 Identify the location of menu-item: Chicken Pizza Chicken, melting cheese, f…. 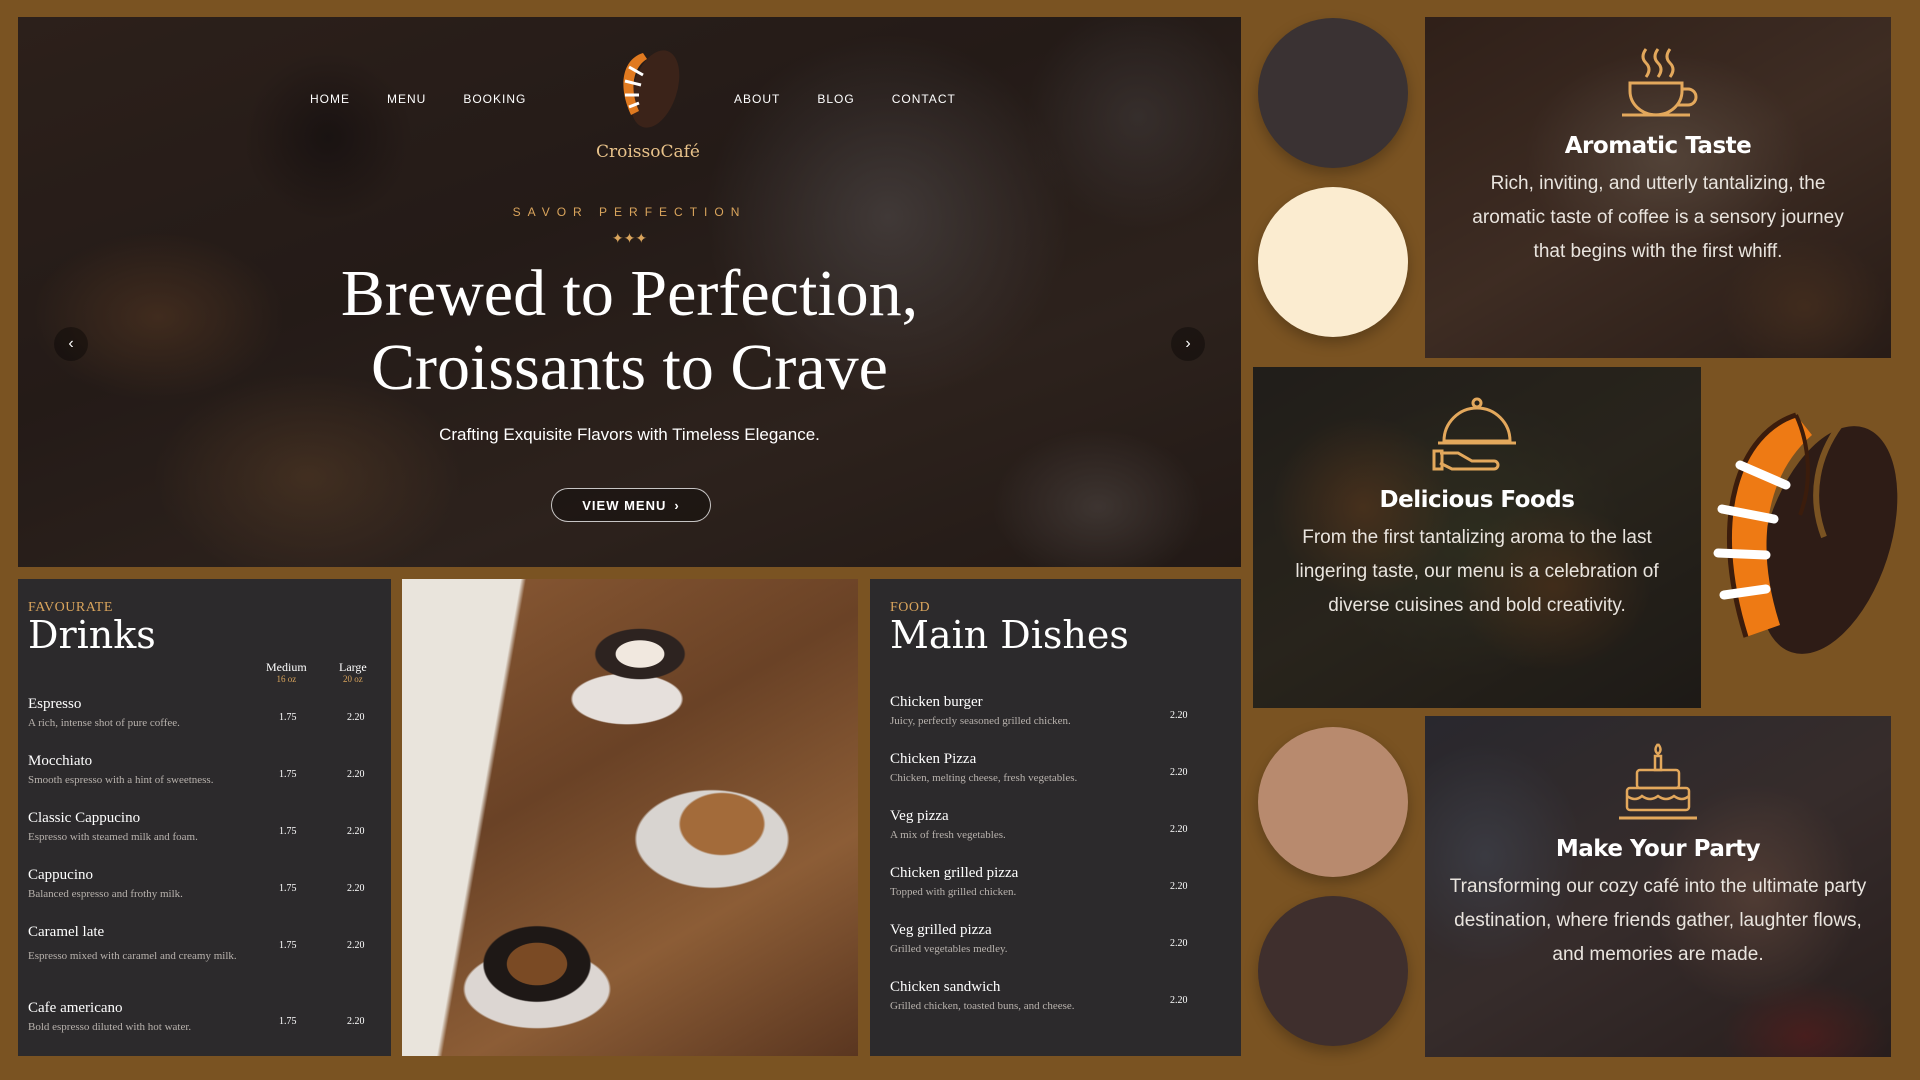
(1060, 768).